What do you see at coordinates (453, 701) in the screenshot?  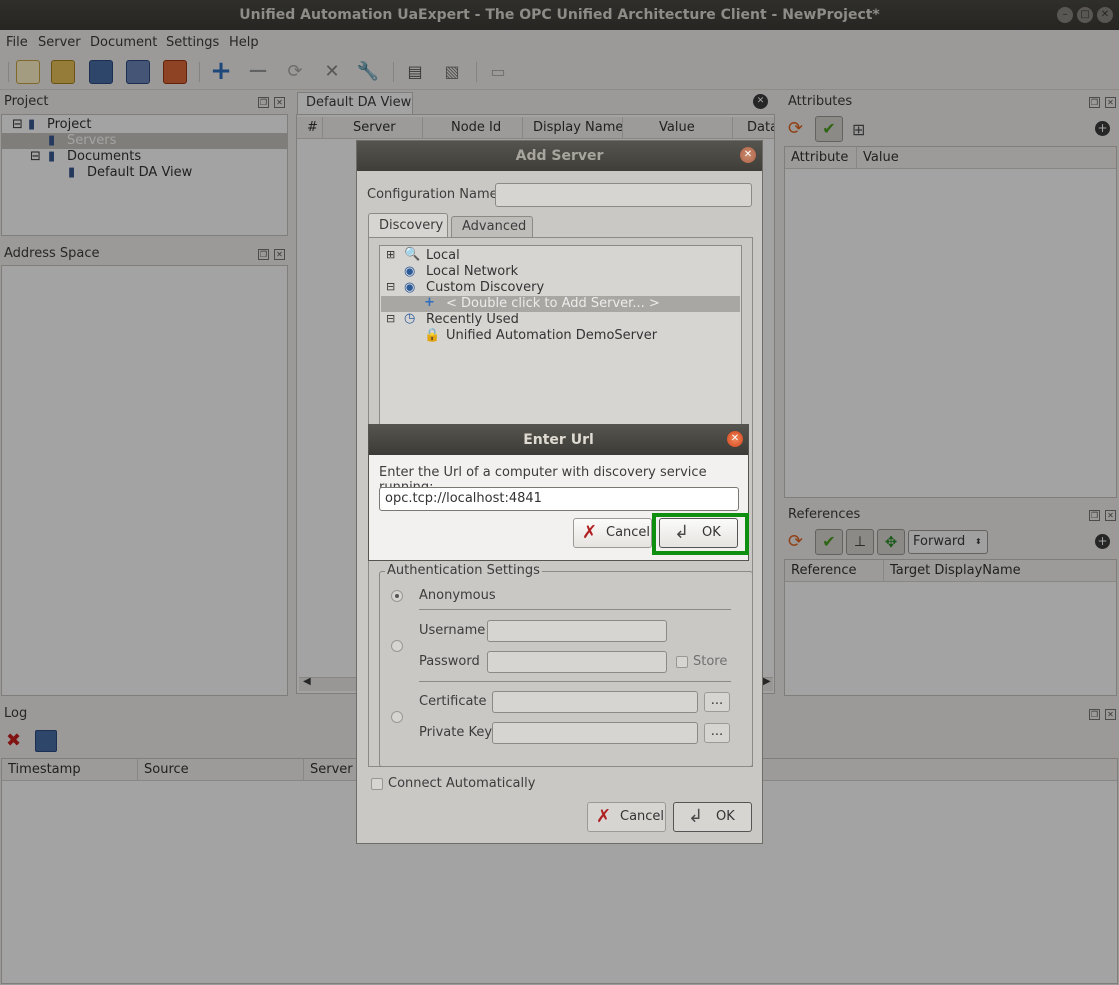 I see `certificate-label: Certificate` at bounding box center [453, 701].